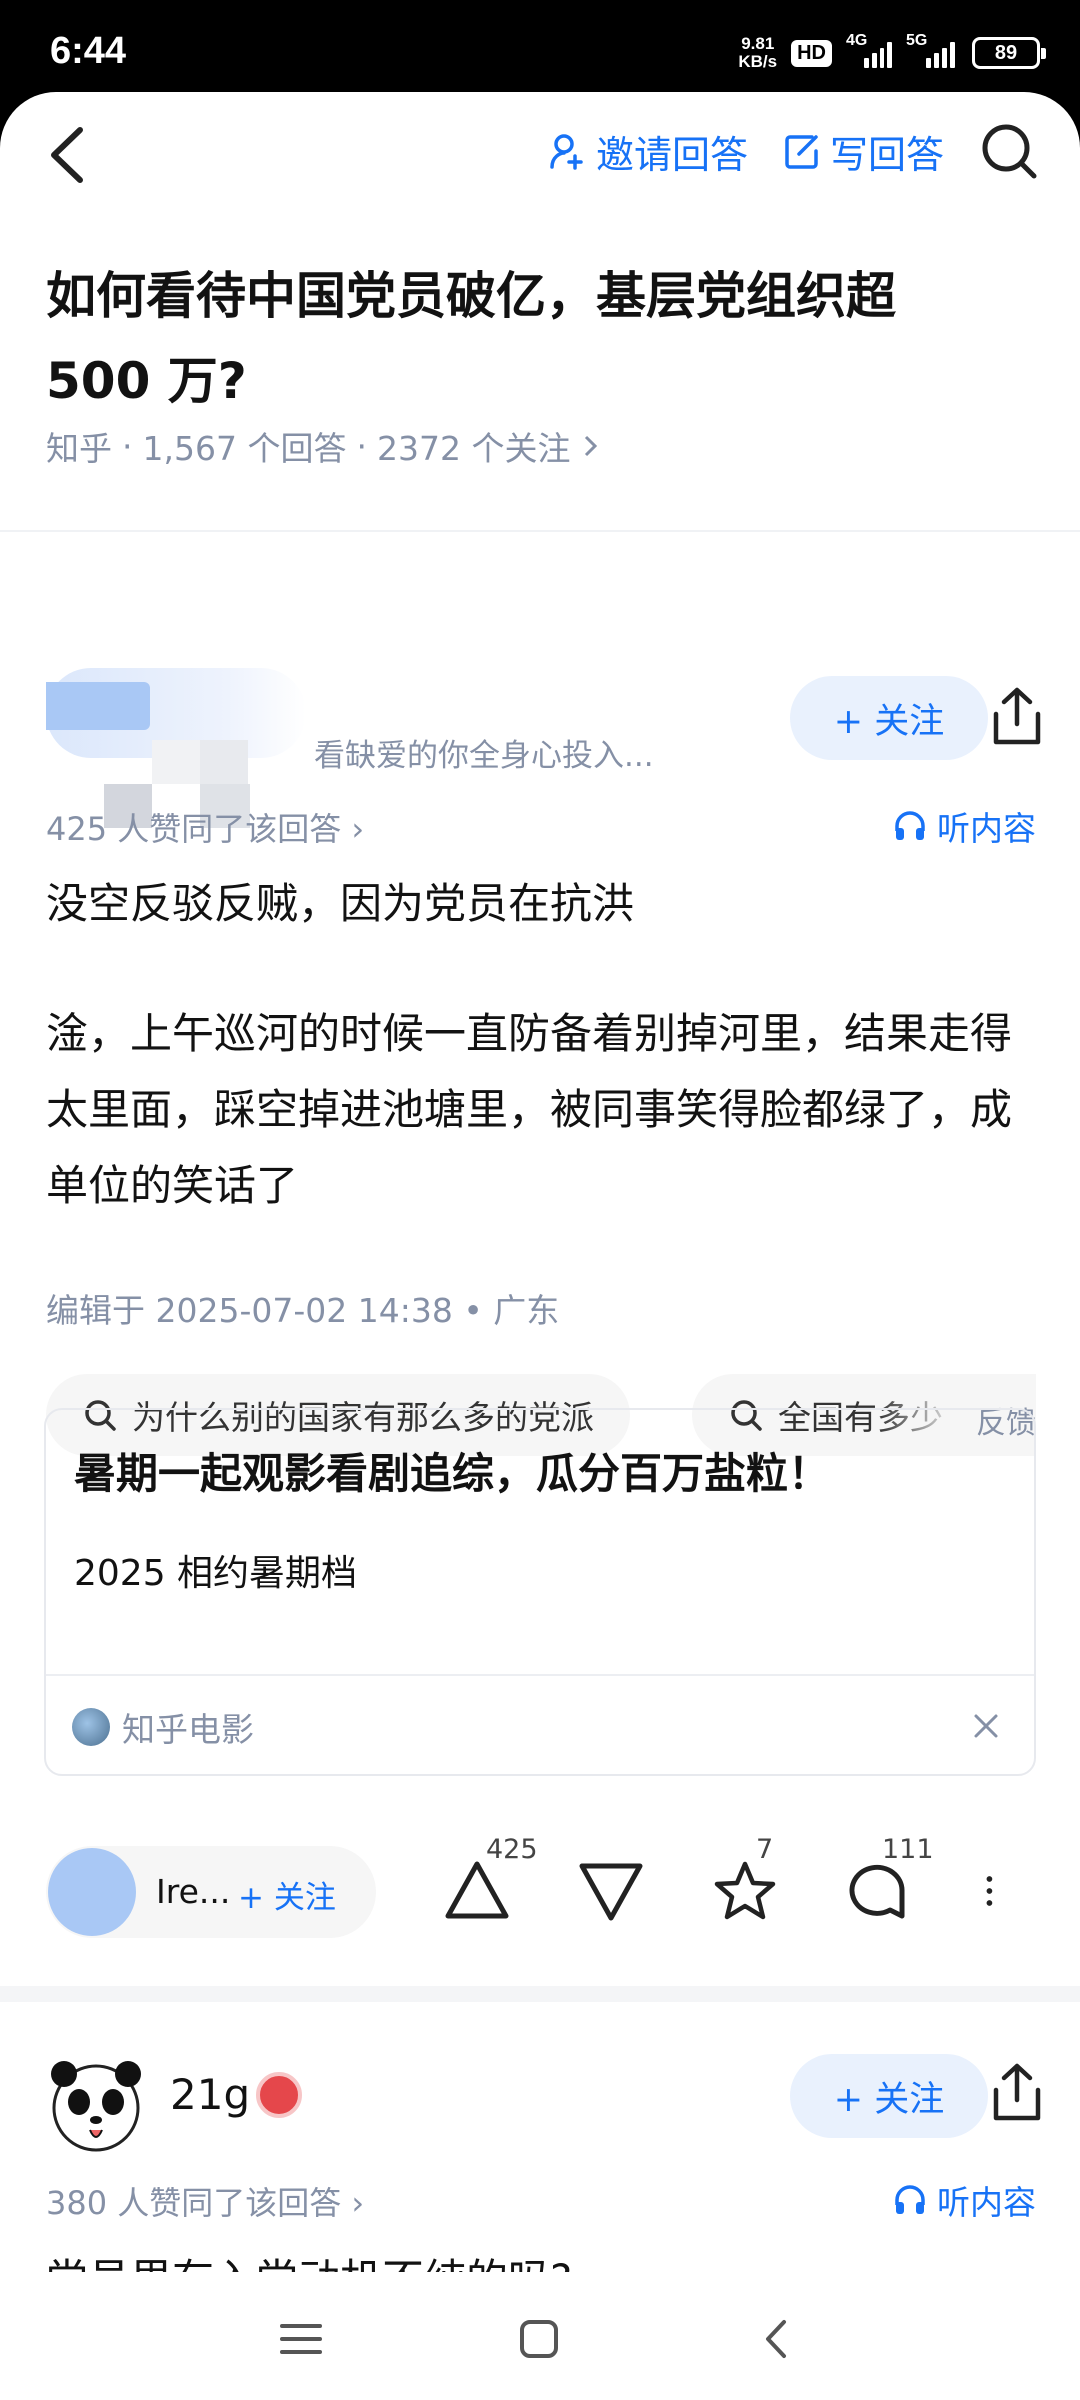 The height and width of the screenshot is (2400, 1080). What do you see at coordinates (79, 448) in the screenshot?
I see `question-source: 知乎` at bounding box center [79, 448].